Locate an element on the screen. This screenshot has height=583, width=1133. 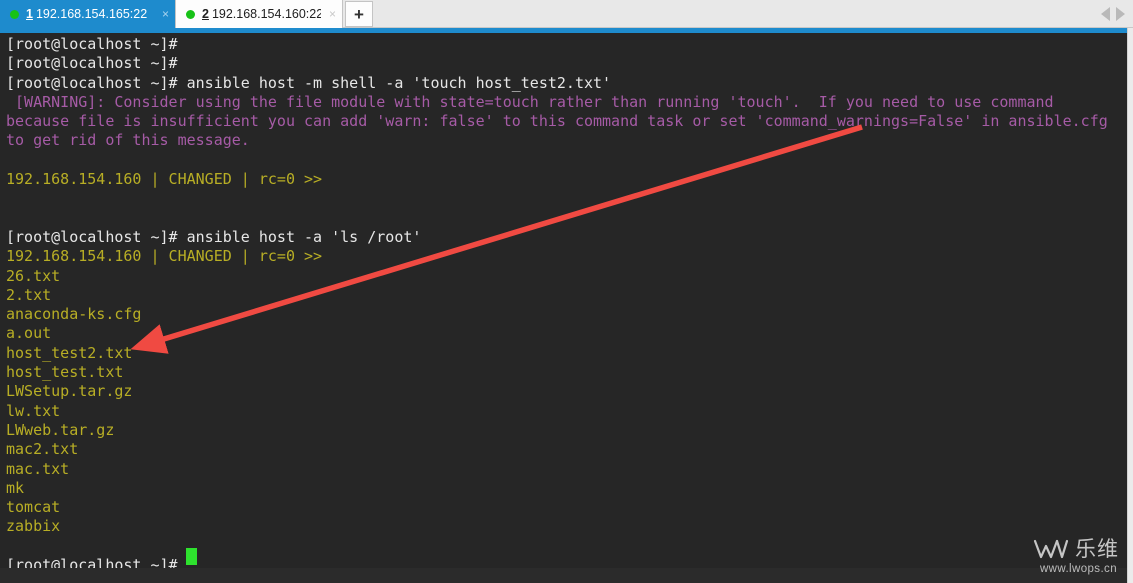
terminal-line: host_test2.txt is located at coordinates (69, 352).